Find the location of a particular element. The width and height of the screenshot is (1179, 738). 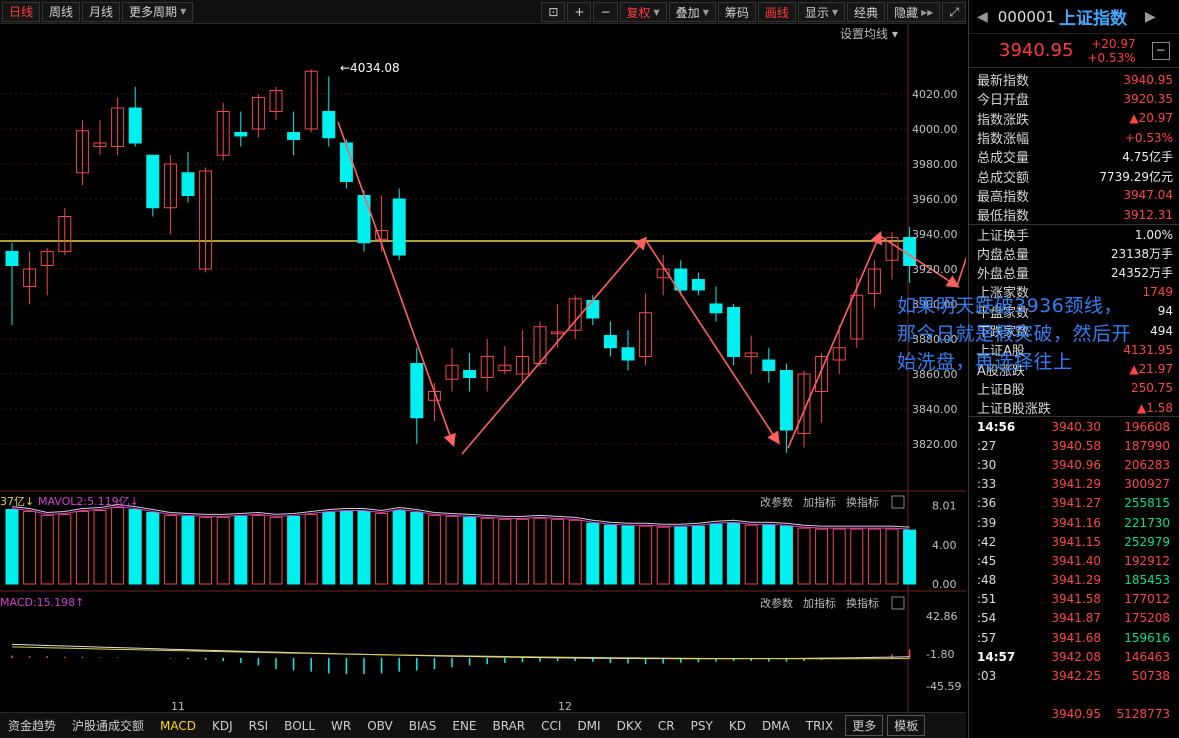

stat-label: 今日开盘 is located at coordinates (1003, 101).